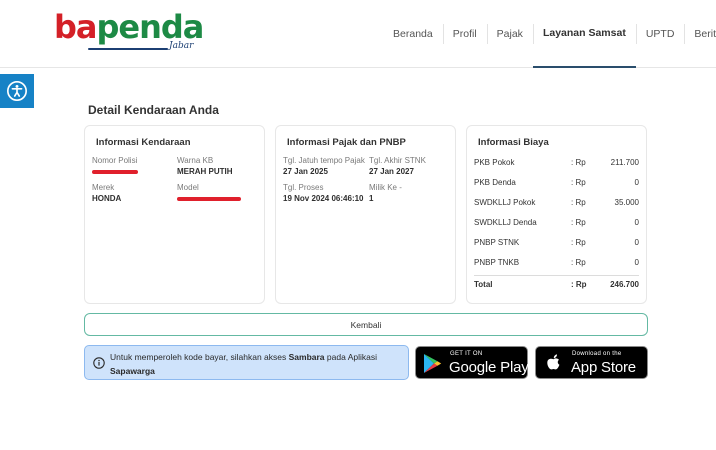  Describe the element at coordinates (188, 187) in the screenshot. I see `model-label: Model` at that location.